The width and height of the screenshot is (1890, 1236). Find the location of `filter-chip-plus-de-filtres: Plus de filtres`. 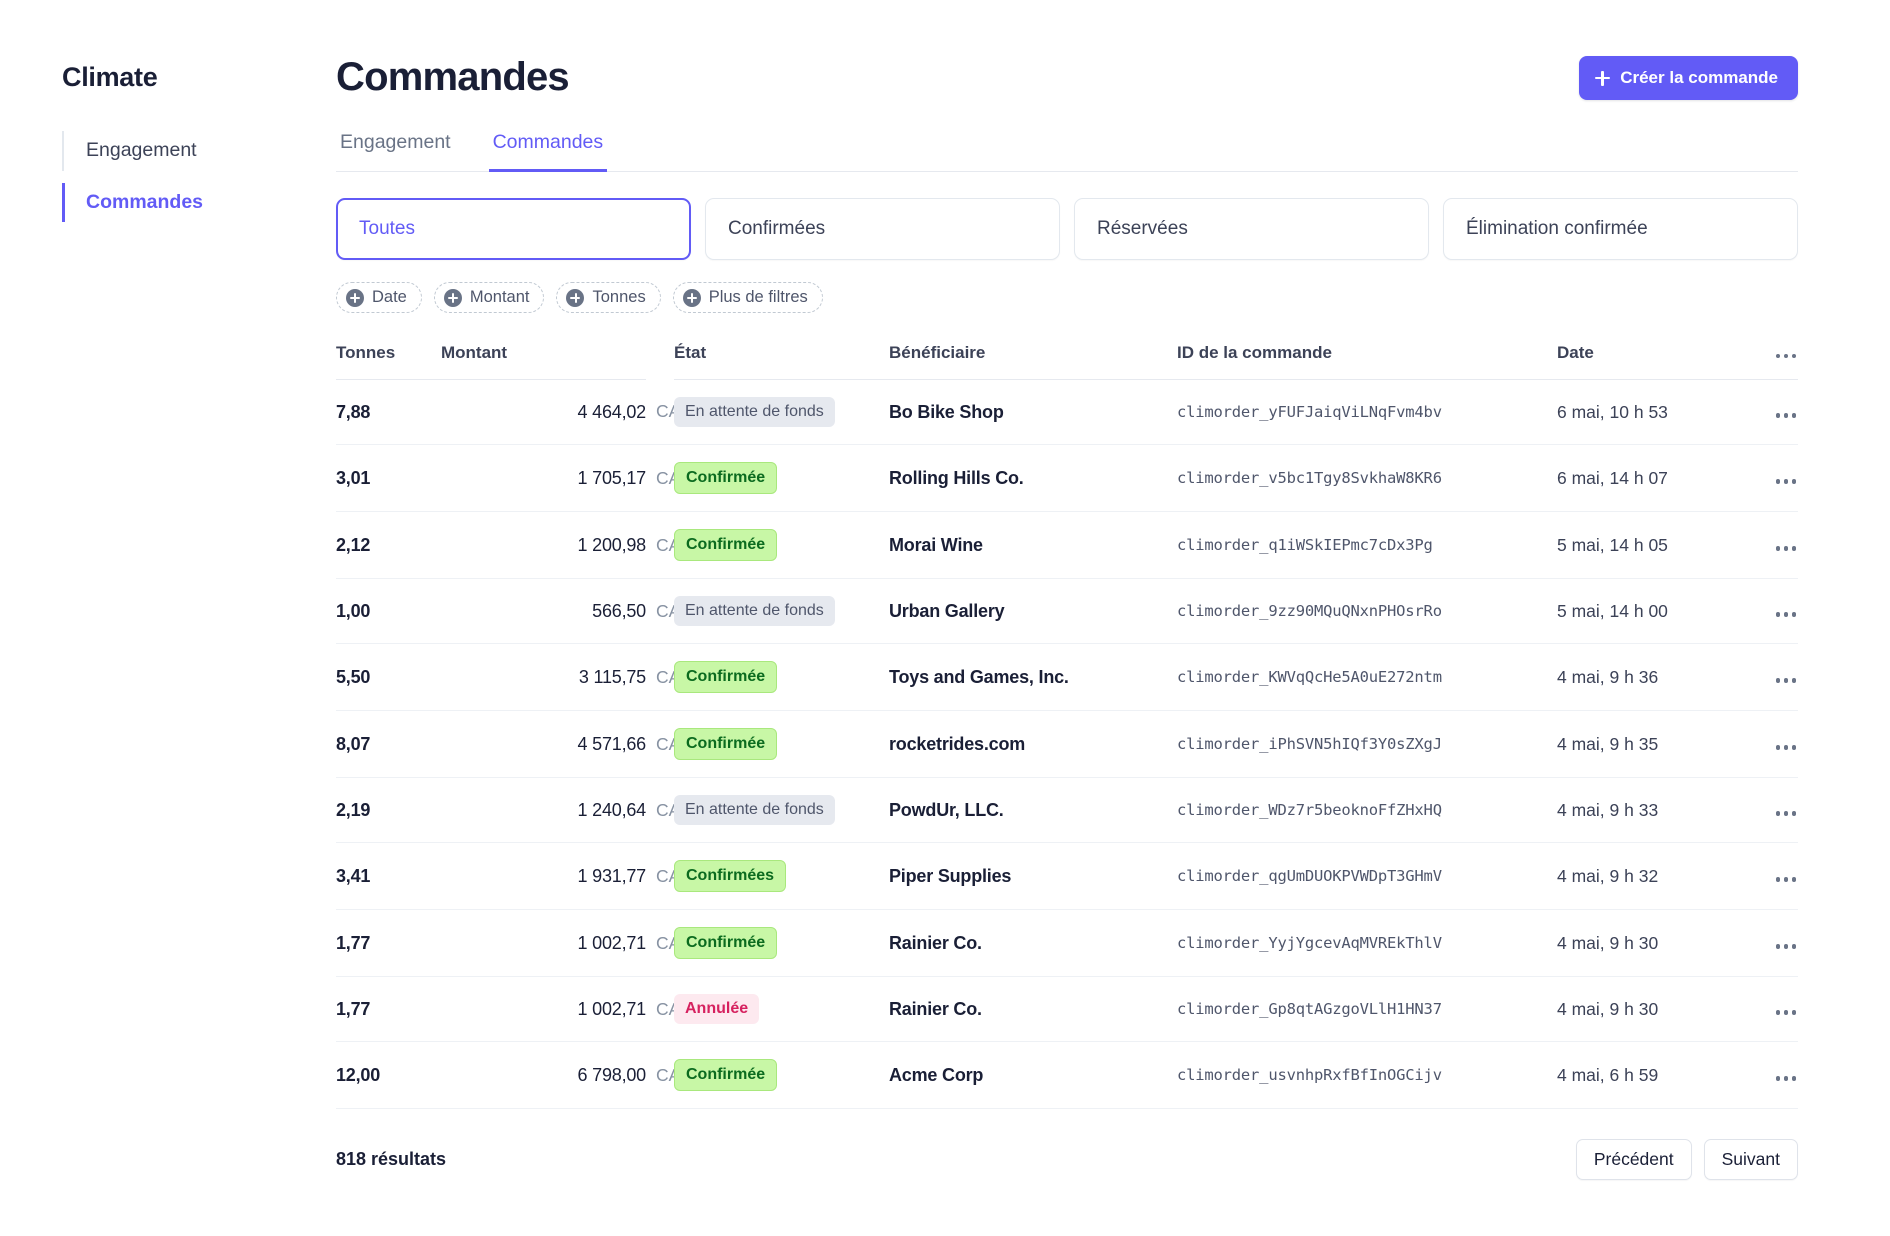

filter-chip-plus-de-filtres: Plus de filtres is located at coordinates (747, 297).